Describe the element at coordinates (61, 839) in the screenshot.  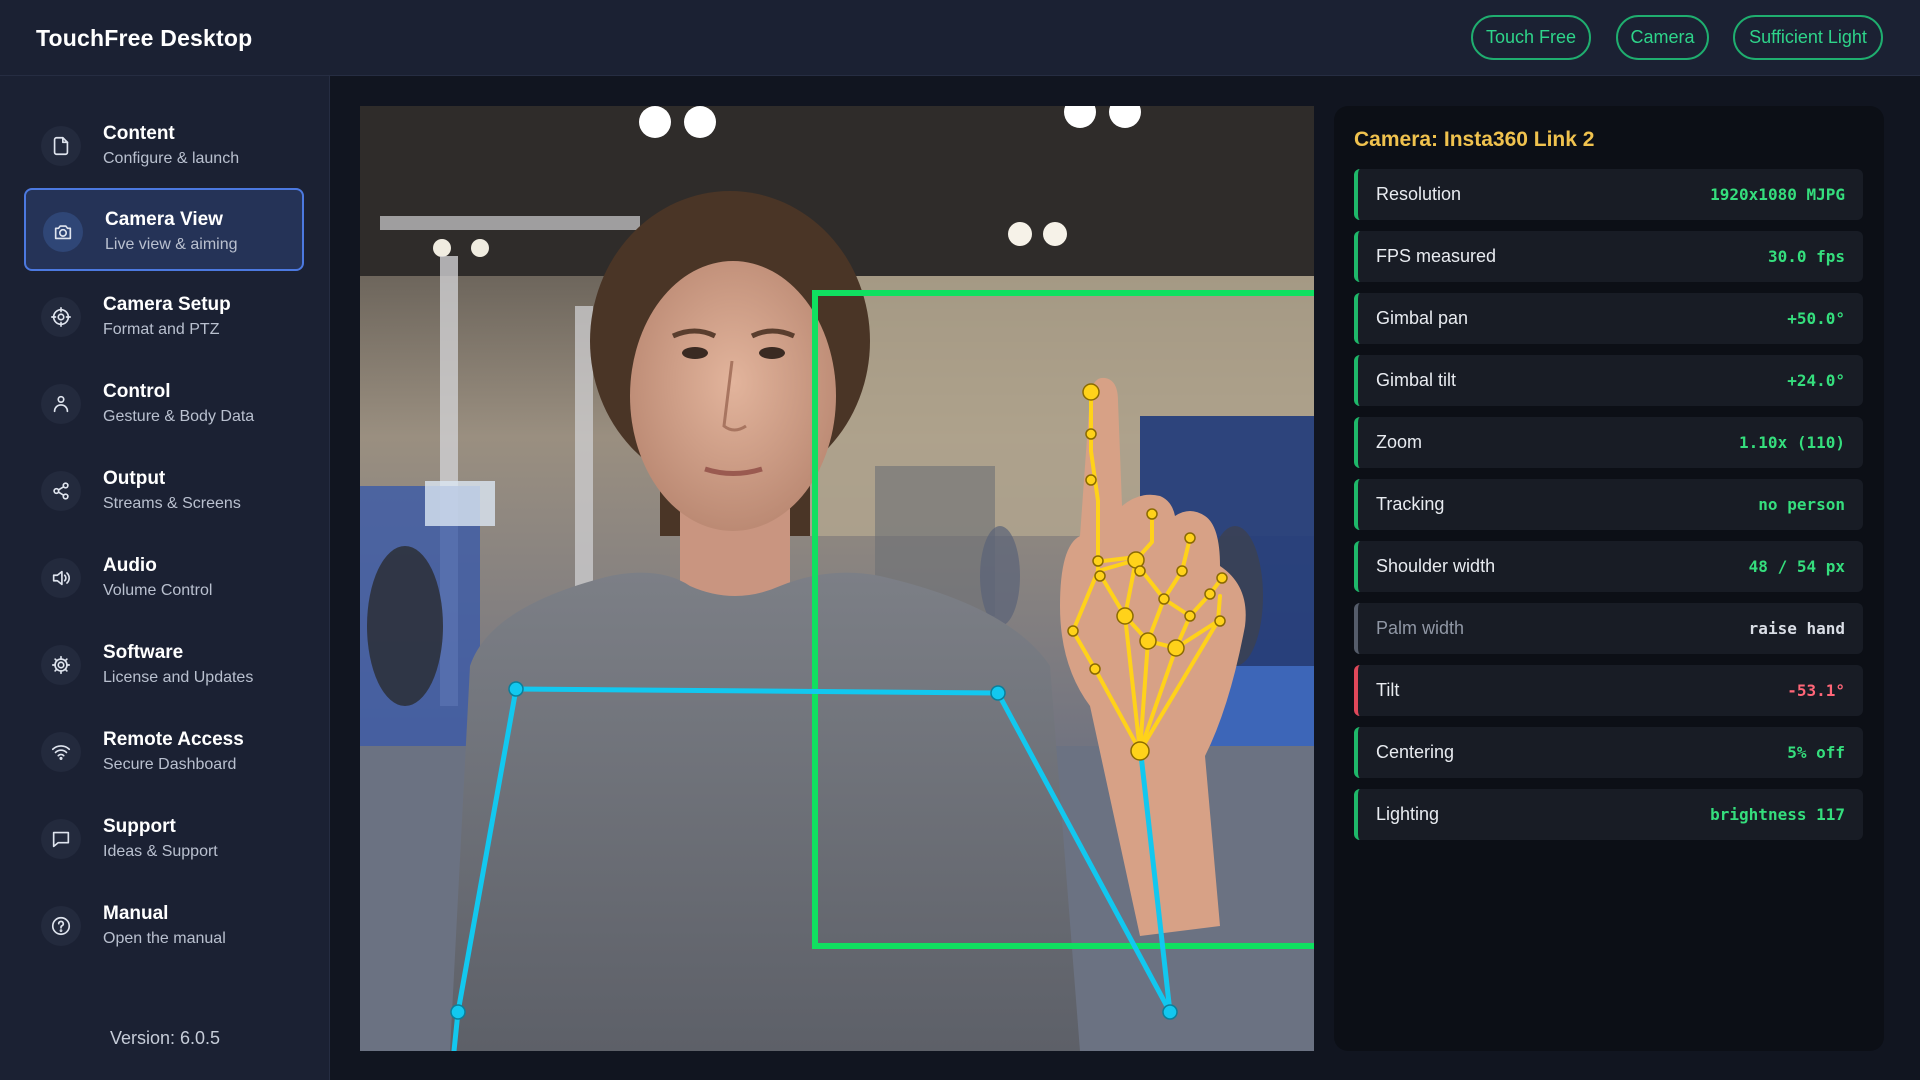
I see `chat-icon` at that location.